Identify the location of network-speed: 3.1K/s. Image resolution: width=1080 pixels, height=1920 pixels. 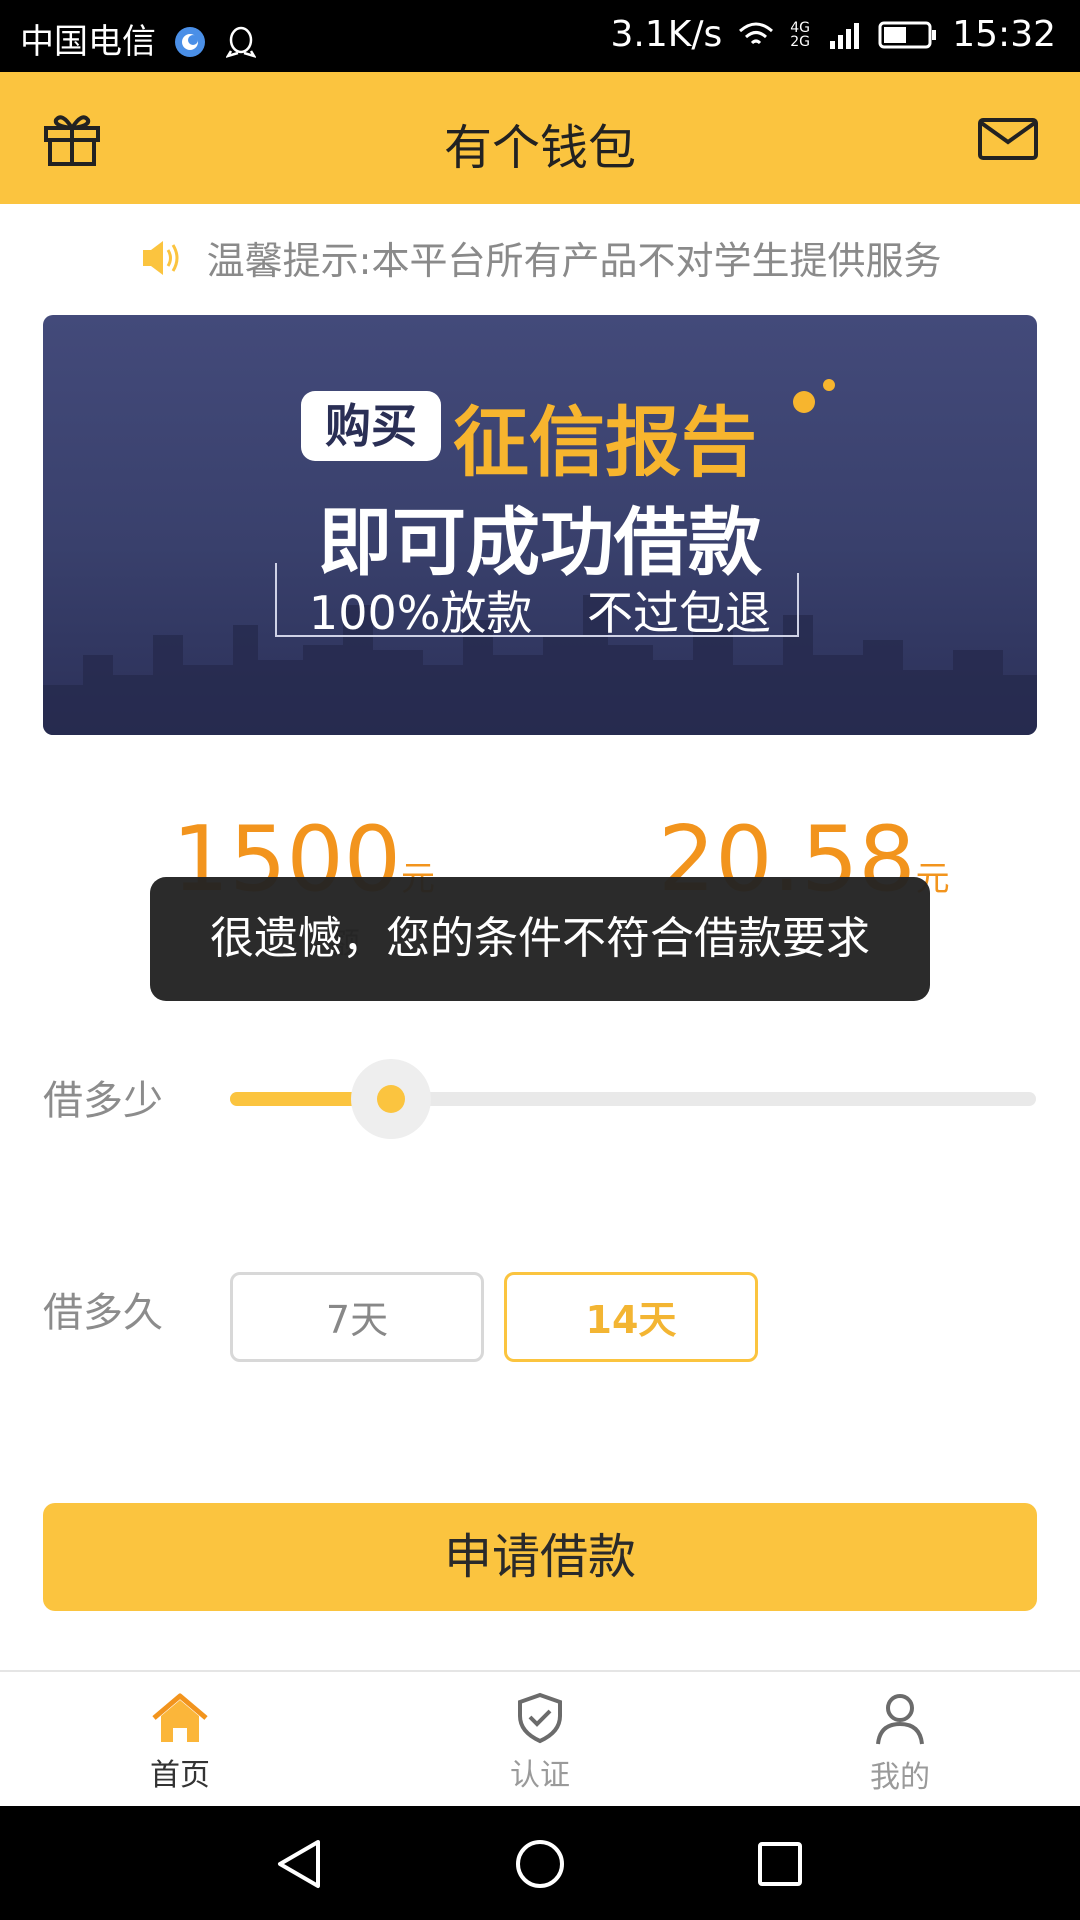
(666, 34).